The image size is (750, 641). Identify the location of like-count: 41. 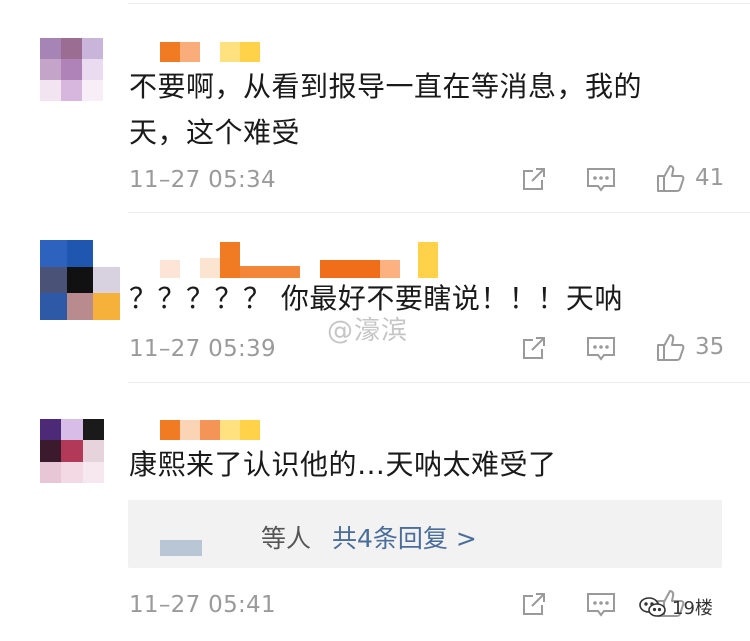
(710, 178).